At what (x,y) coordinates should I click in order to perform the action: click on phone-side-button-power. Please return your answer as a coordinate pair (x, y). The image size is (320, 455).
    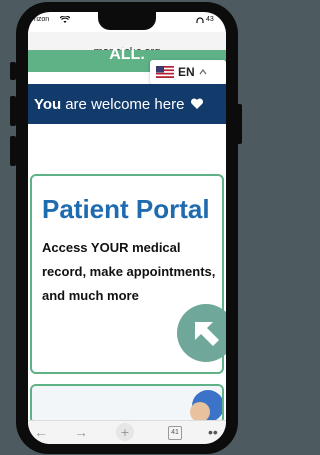
    Looking at the image, I should click on (239, 124).